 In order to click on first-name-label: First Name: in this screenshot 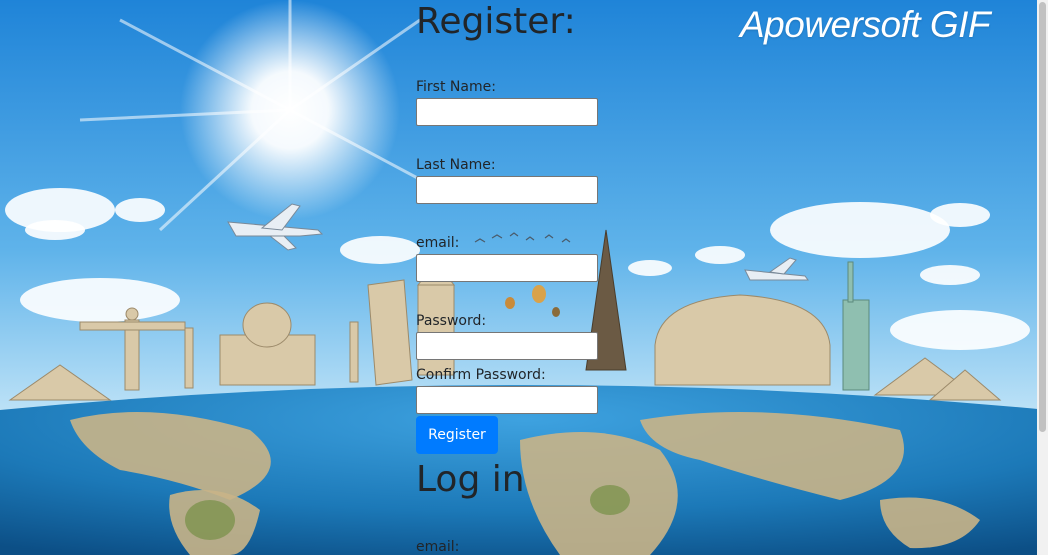, I will do `click(456, 87)`.